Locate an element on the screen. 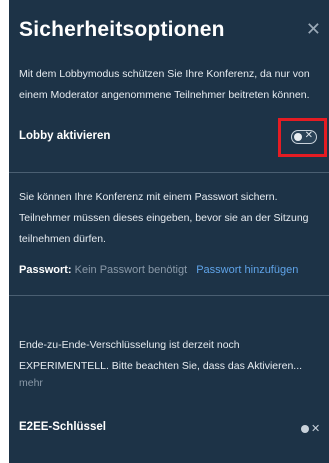 The width and height of the screenshot is (329, 463). dialog-title: Sicherheitsoptionen is located at coordinates (122, 29).